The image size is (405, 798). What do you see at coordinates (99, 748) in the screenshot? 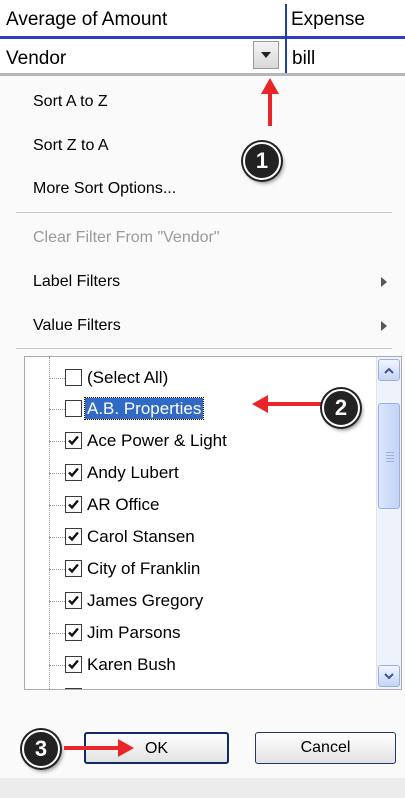
I see `annotation-arrow-right-icon` at bounding box center [99, 748].